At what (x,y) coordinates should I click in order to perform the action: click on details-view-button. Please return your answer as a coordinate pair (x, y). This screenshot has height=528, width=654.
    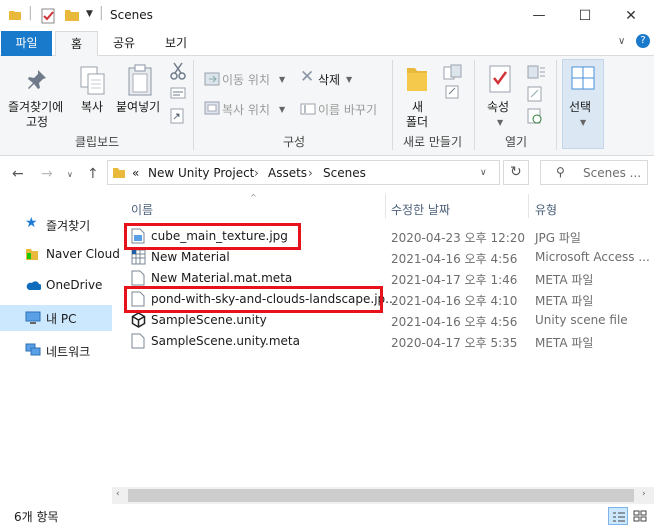
    Looking at the image, I should click on (618, 516).